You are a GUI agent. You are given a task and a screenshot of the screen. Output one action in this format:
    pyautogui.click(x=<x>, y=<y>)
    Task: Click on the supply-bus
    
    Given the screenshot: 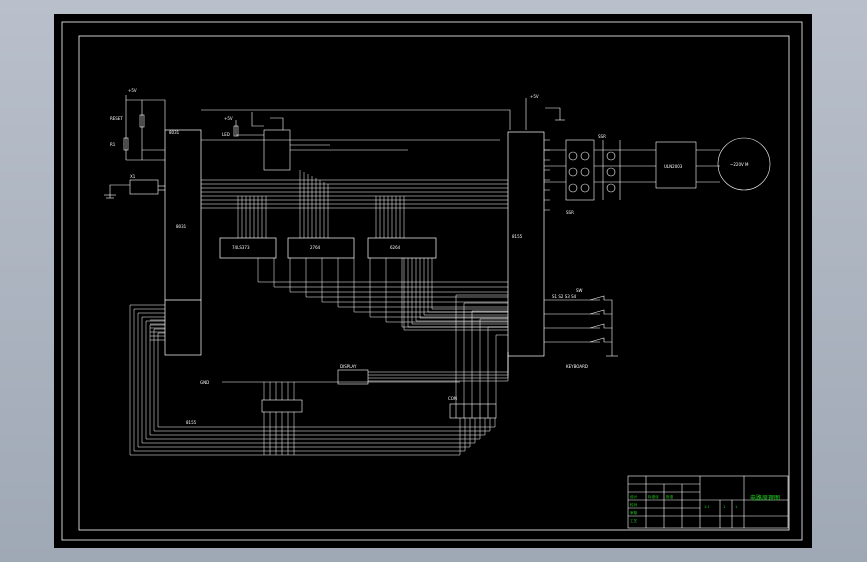 What is the action you would take?
    pyautogui.click(x=383, y=119)
    